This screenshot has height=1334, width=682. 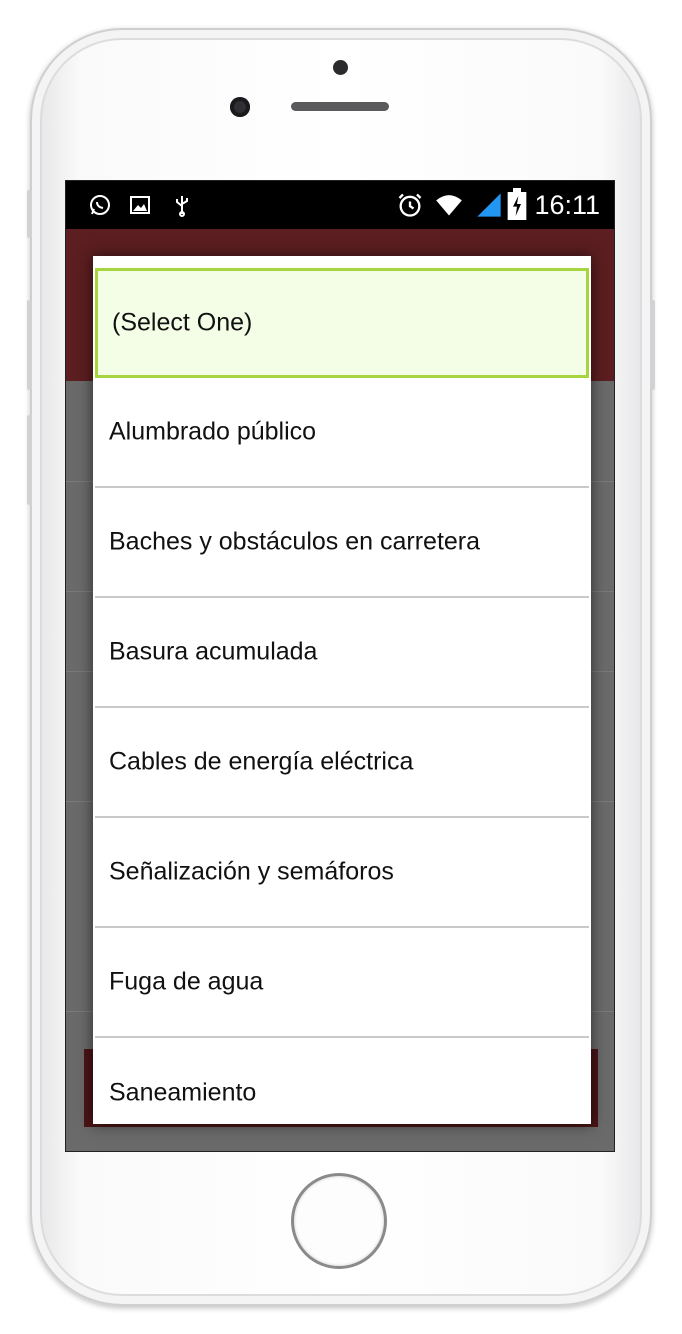 I want to click on option-label: Cables de energía eléctrica, so click(x=261, y=761).